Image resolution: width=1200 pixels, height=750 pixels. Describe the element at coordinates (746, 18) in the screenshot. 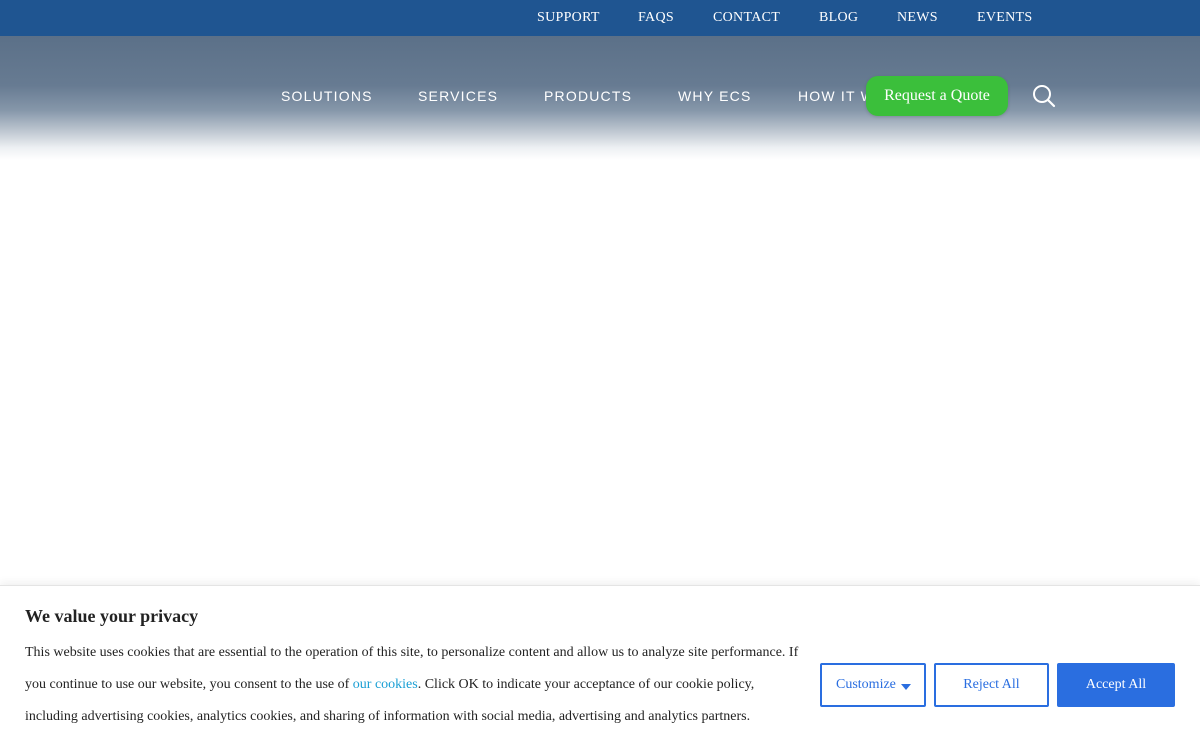

I see `contact-link: CONTACT` at that location.